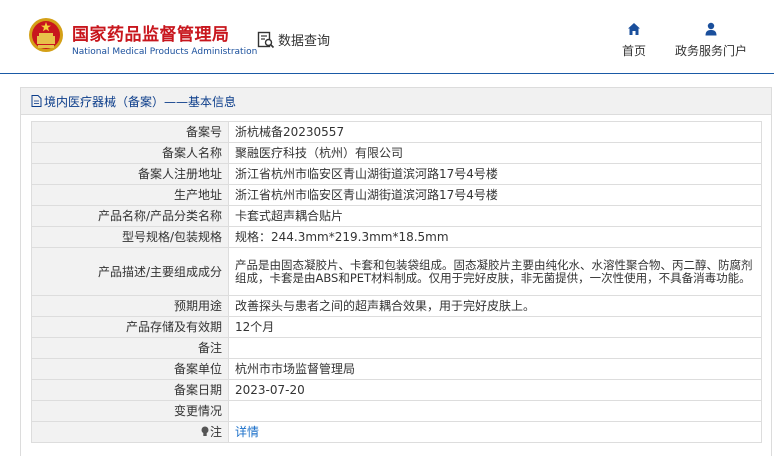  Describe the element at coordinates (711, 29) in the screenshot. I see `user-icon` at that location.